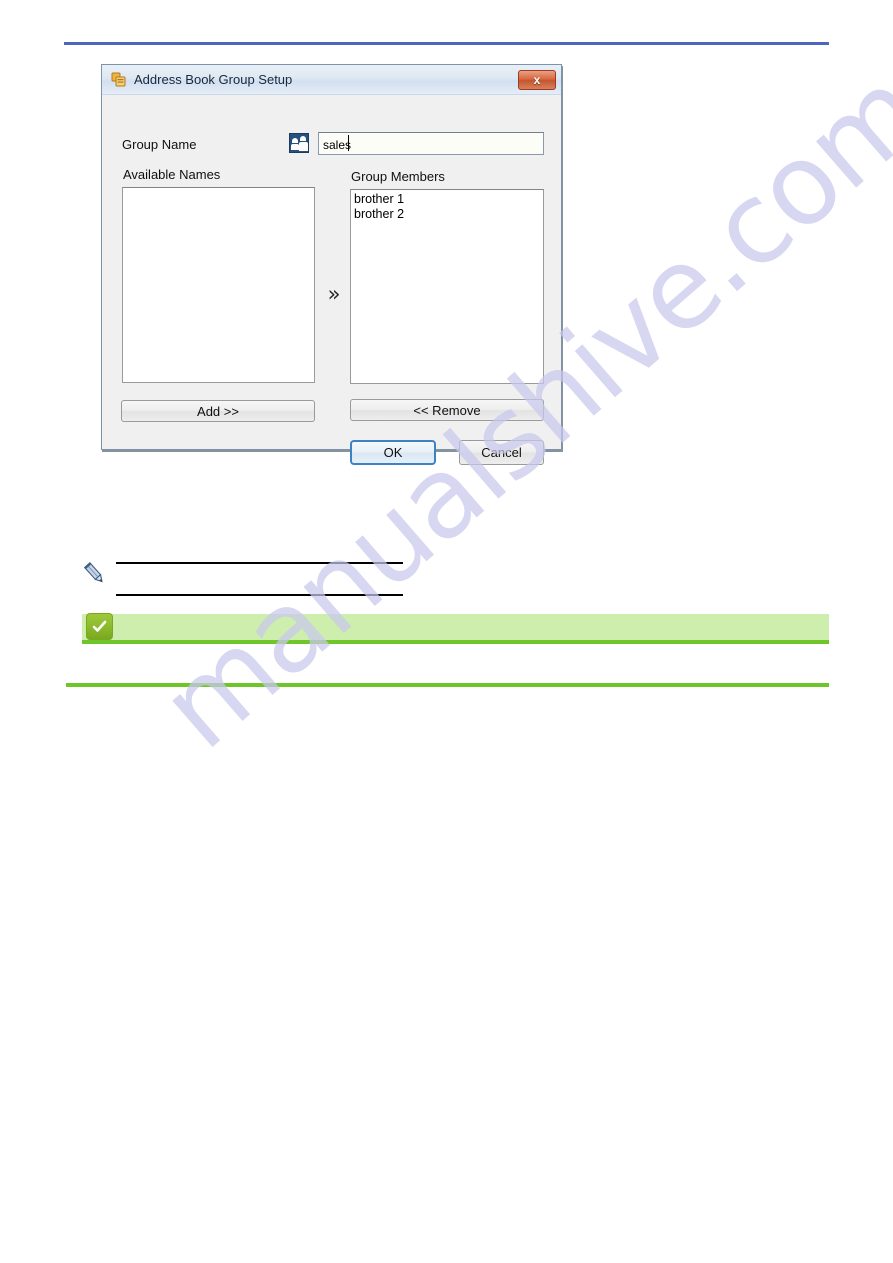 This screenshot has height=1263, width=893. I want to click on note-rule-bottom, so click(259, 595).